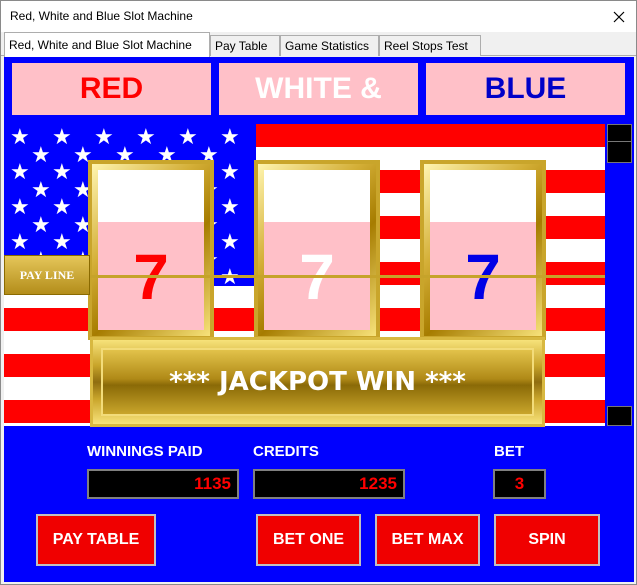 This screenshot has height=585, width=637. I want to click on bet-label: BET, so click(509, 451).